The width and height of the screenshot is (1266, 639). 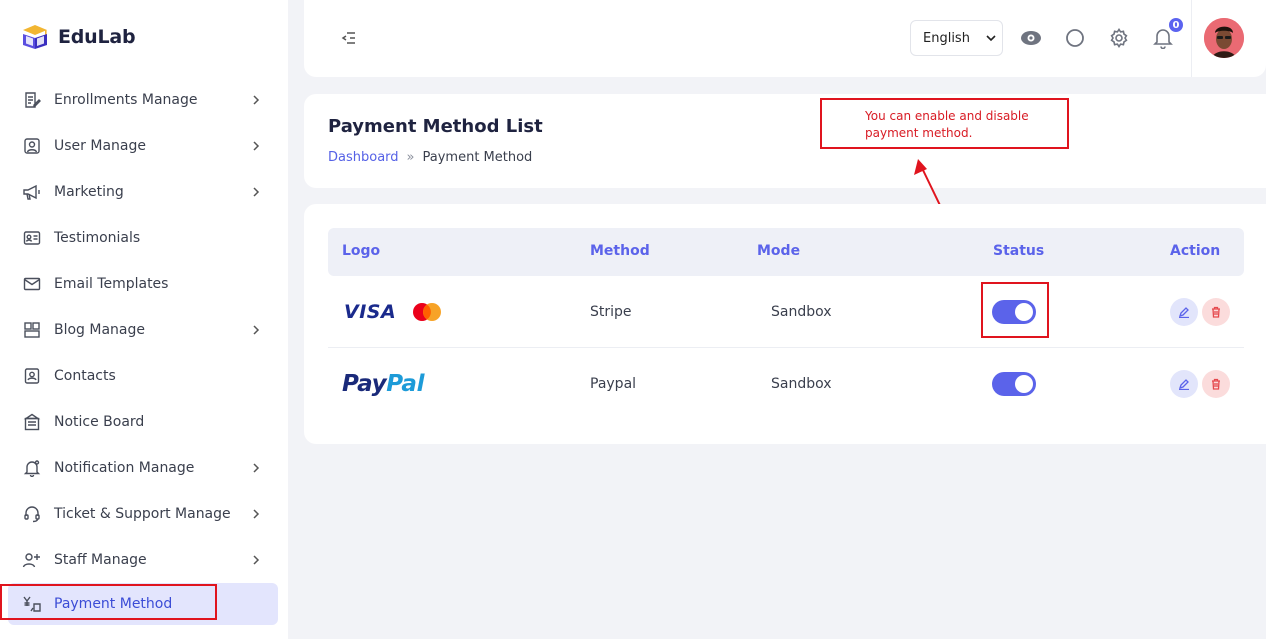 What do you see at coordinates (613, 384) in the screenshot?
I see `method-name: Paypal` at bounding box center [613, 384].